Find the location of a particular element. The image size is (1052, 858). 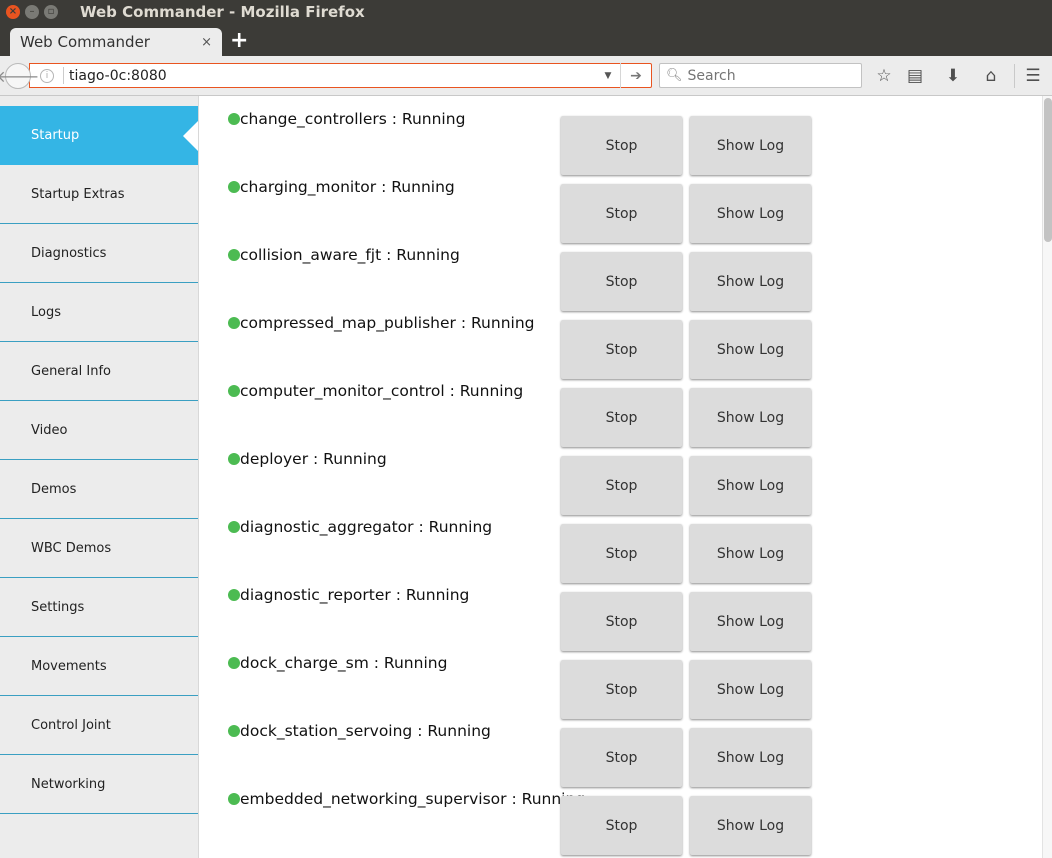

sidebar-item-demos: Demos is located at coordinates (99, 489).